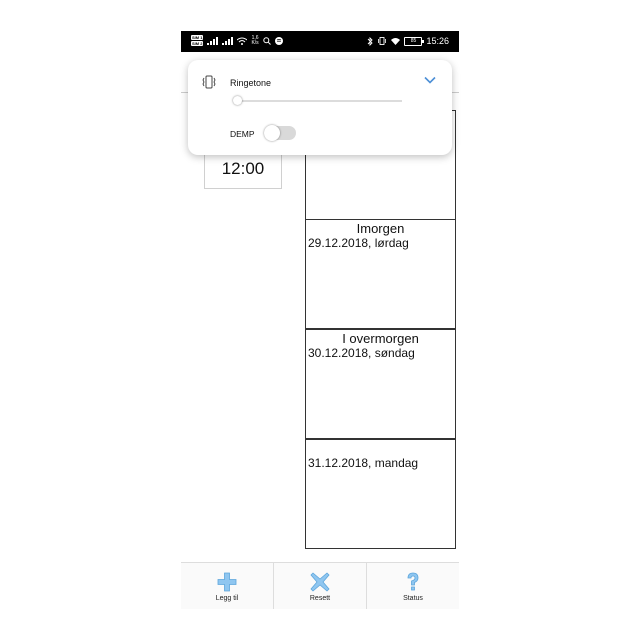 This screenshot has width=640, height=640. I want to click on status-button: Status, so click(413, 586).